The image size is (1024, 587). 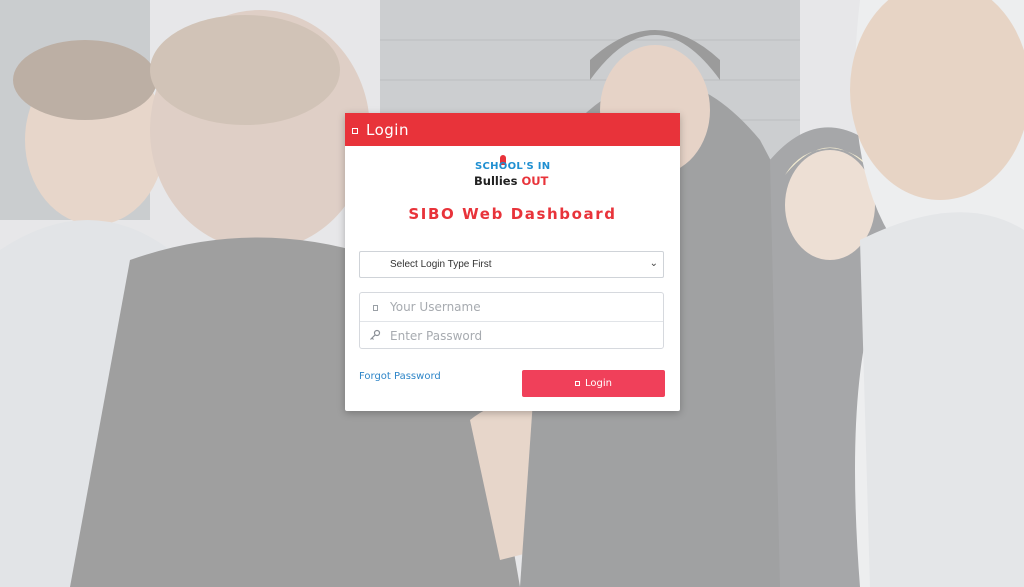 What do you see at coordinates (598, 383) in the screenshot?
I see `login-button-label: Login` at bounding box center [598, 383].